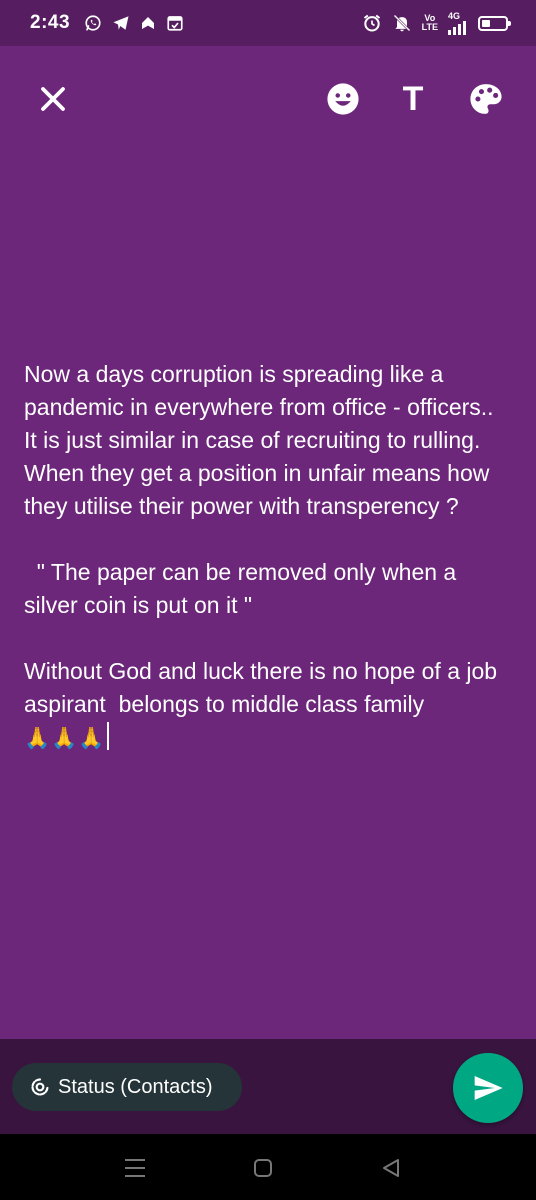  What do you see at coordinates (40, 1087) in the screenshot?
I see `status-ring-icon` at bounding box center [40, 1087].